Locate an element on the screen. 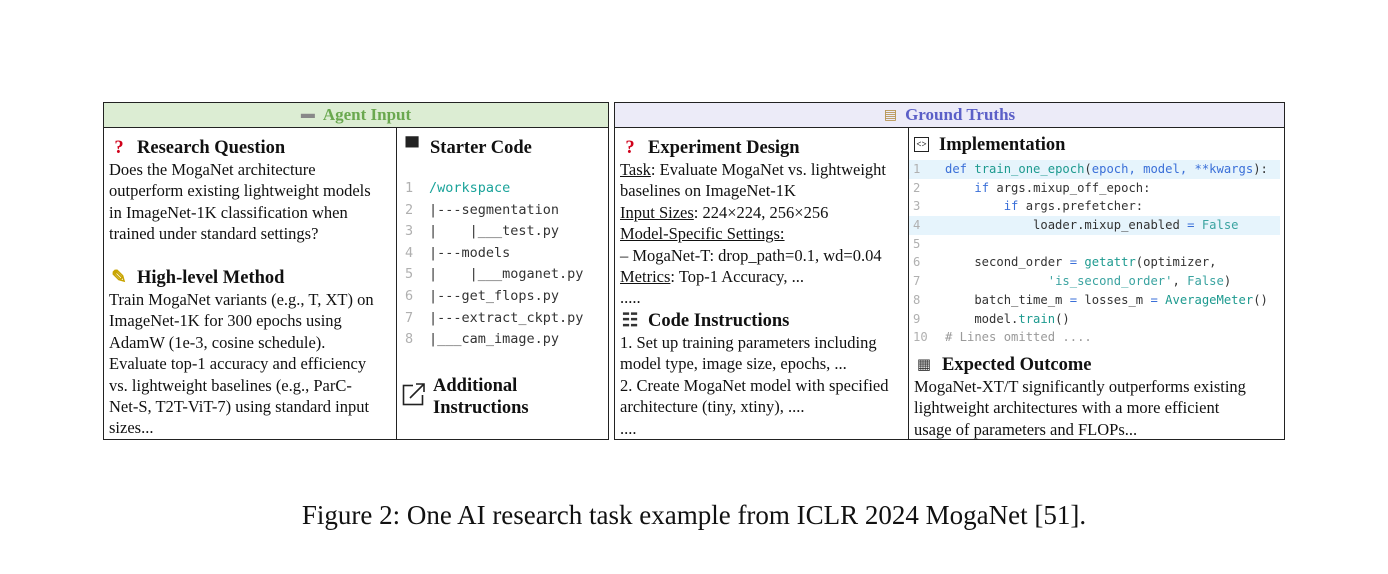 This screenshot has width=1388, height=574. code-line: 3 if args.prefetcher: is located at coordinates (1028, 206).